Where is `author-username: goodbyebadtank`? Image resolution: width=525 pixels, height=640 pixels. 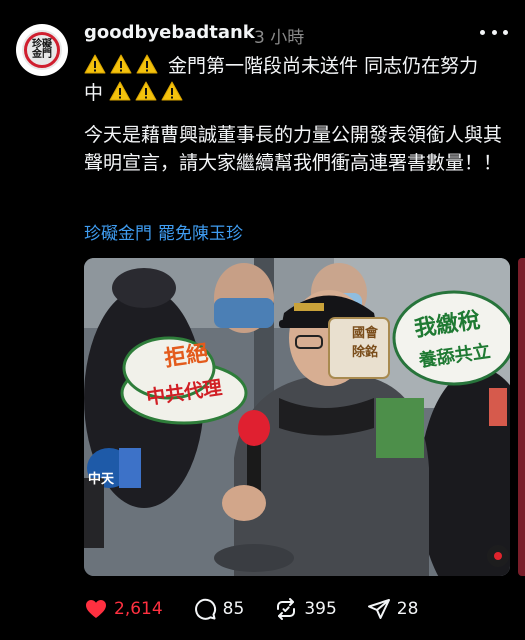 author-username: goodbyebadtank is located at coordinates (169, 32).